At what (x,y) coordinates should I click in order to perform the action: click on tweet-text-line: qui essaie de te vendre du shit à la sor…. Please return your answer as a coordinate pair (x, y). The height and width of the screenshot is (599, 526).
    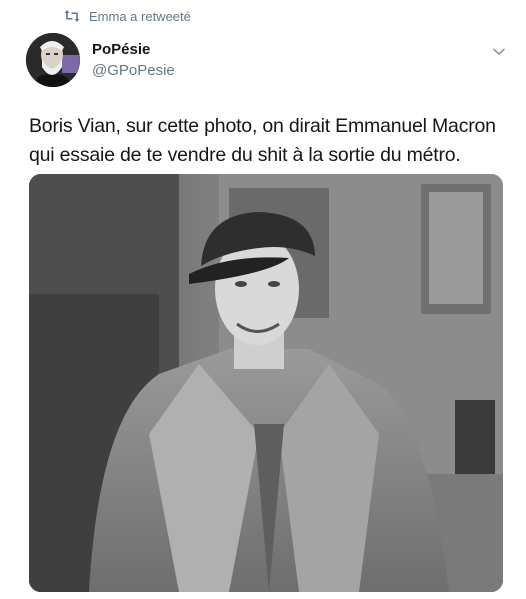
    Looking at the image, I should click on (245, 155).